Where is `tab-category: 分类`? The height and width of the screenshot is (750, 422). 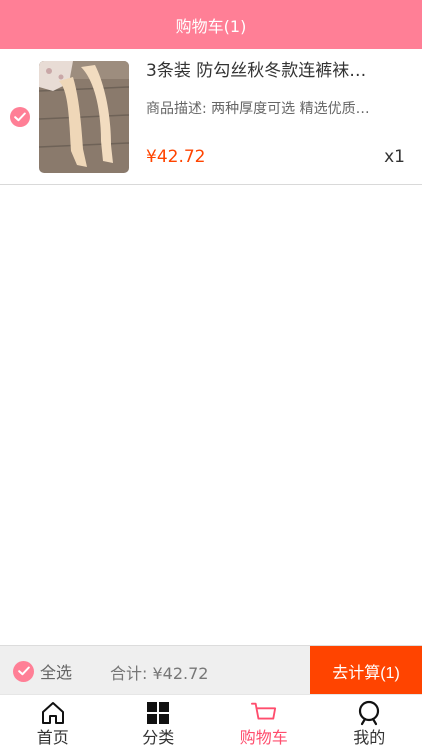
tab-category: 分类 is located at coordinates (159, 722).